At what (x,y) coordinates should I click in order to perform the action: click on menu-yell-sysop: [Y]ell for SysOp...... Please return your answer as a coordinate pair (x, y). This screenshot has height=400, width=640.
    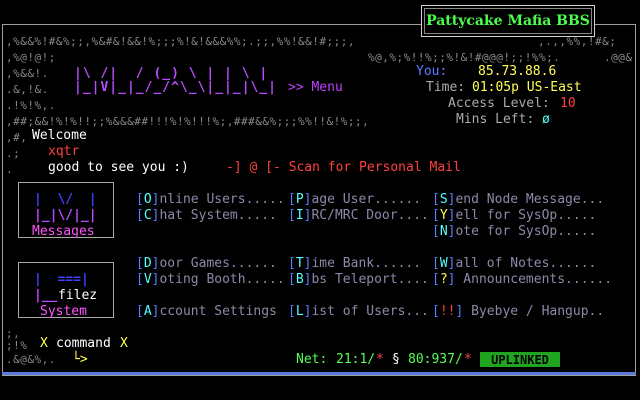
    Looking at the image, I should click on (514, 216).